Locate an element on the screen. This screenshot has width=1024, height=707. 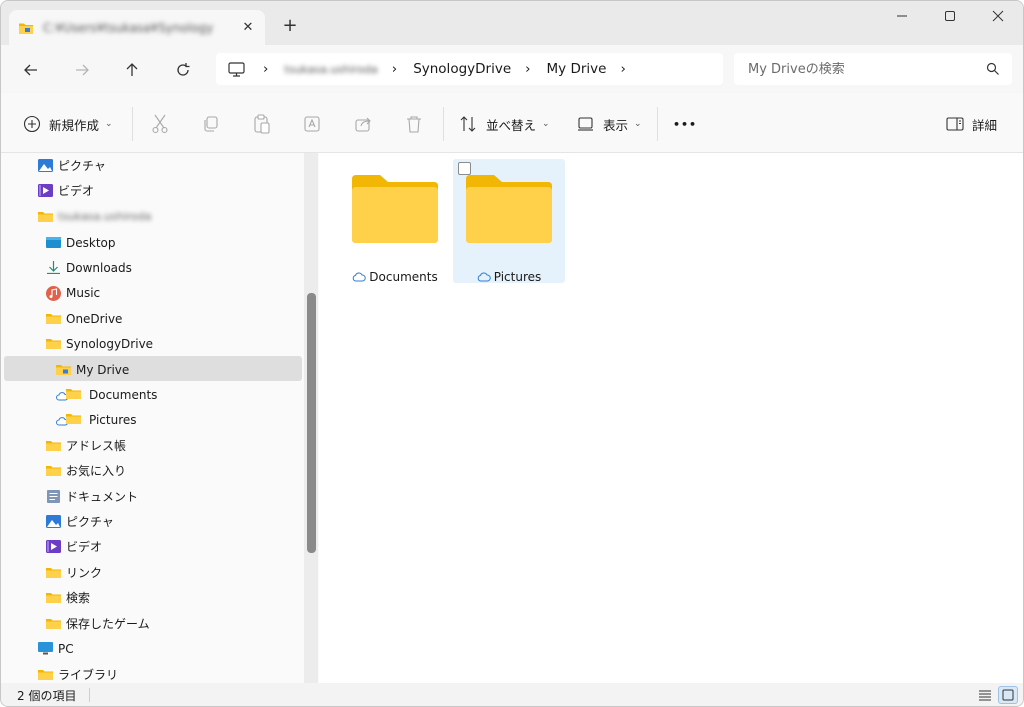
paste-button is located at coordinates (262, 124).